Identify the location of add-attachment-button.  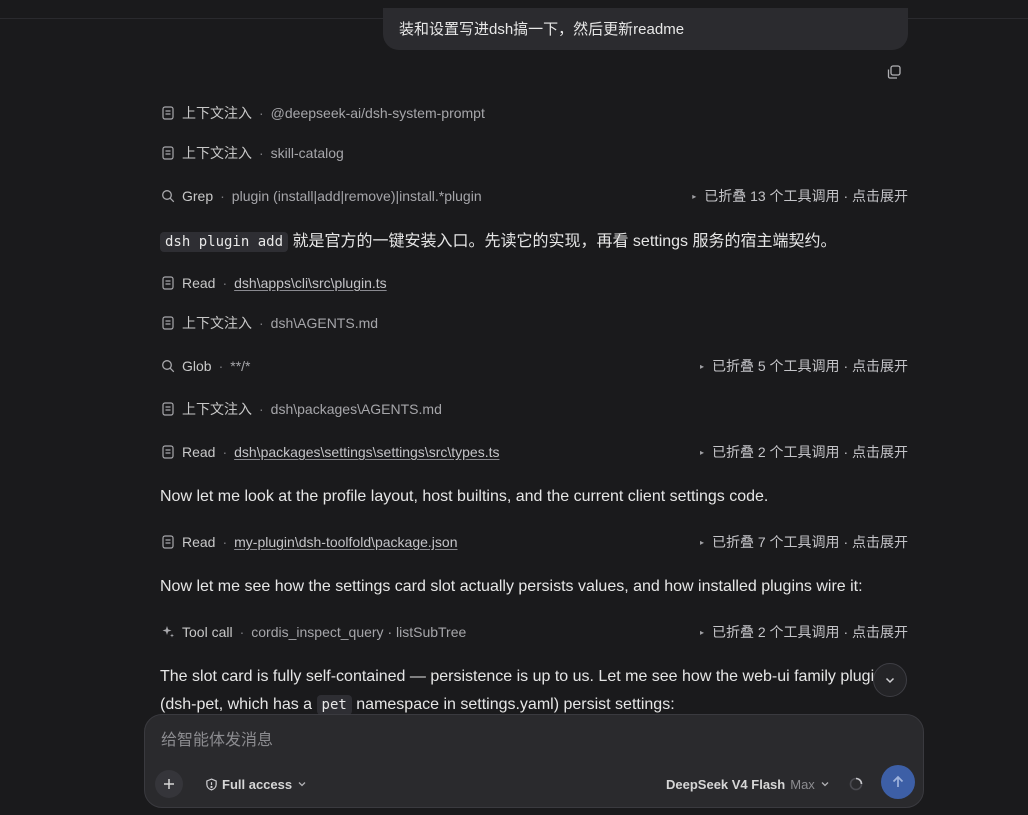
(169, 784).